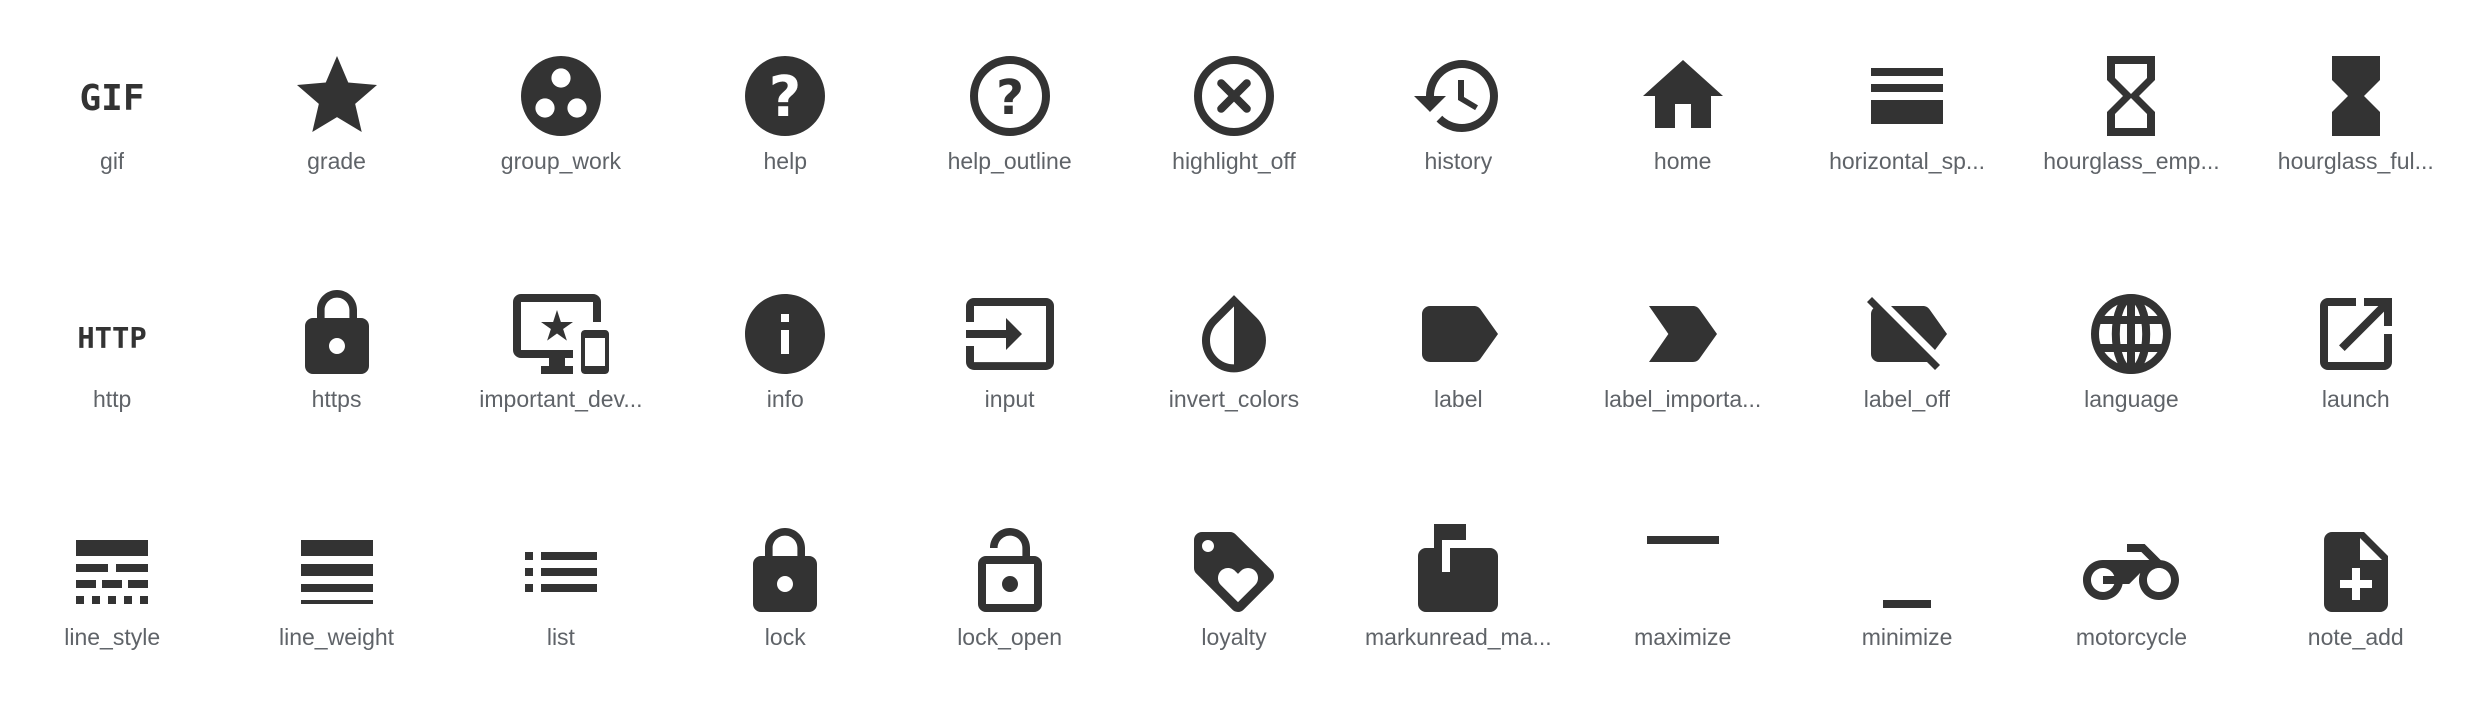 The image size is (2468, 714). I want to click on language-icon, so click(2131, 334).